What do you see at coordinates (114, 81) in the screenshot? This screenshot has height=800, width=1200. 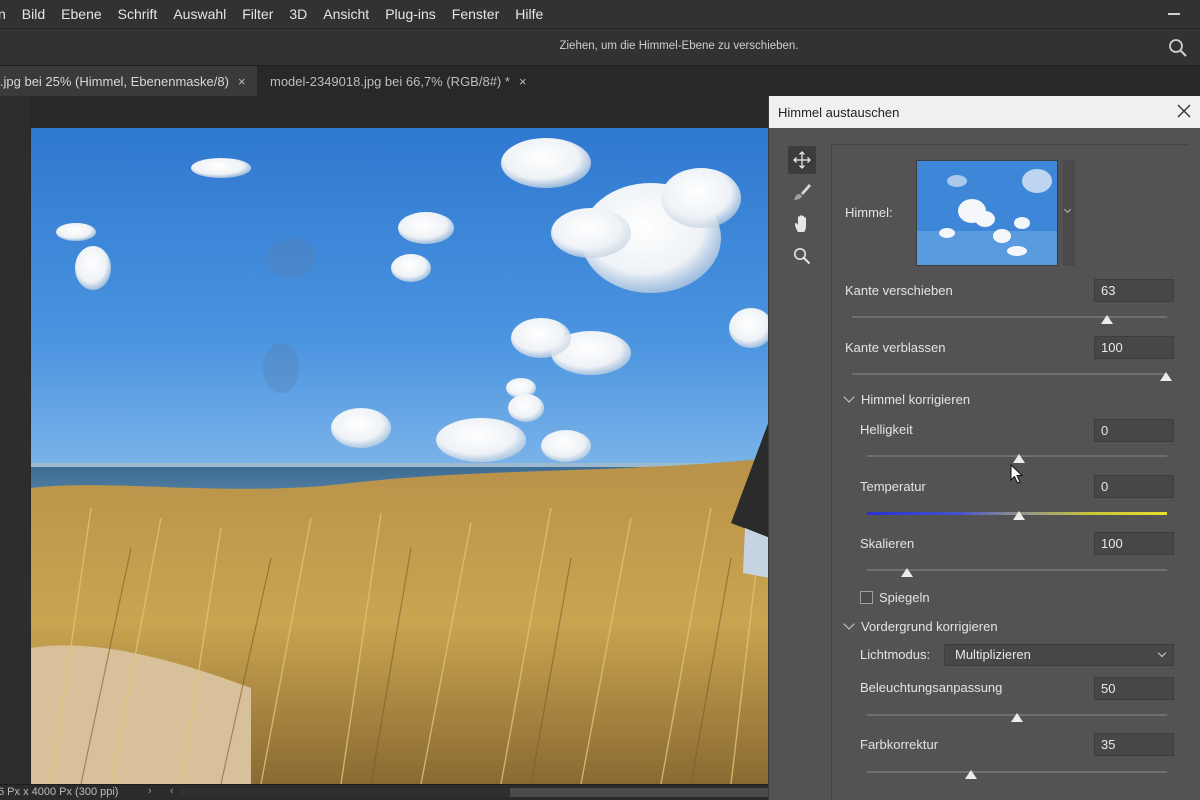 I see `tab-label: l.jpg bei 25% (Himmel, Ebenenmaske/8)` at bounding box center [114, 81].